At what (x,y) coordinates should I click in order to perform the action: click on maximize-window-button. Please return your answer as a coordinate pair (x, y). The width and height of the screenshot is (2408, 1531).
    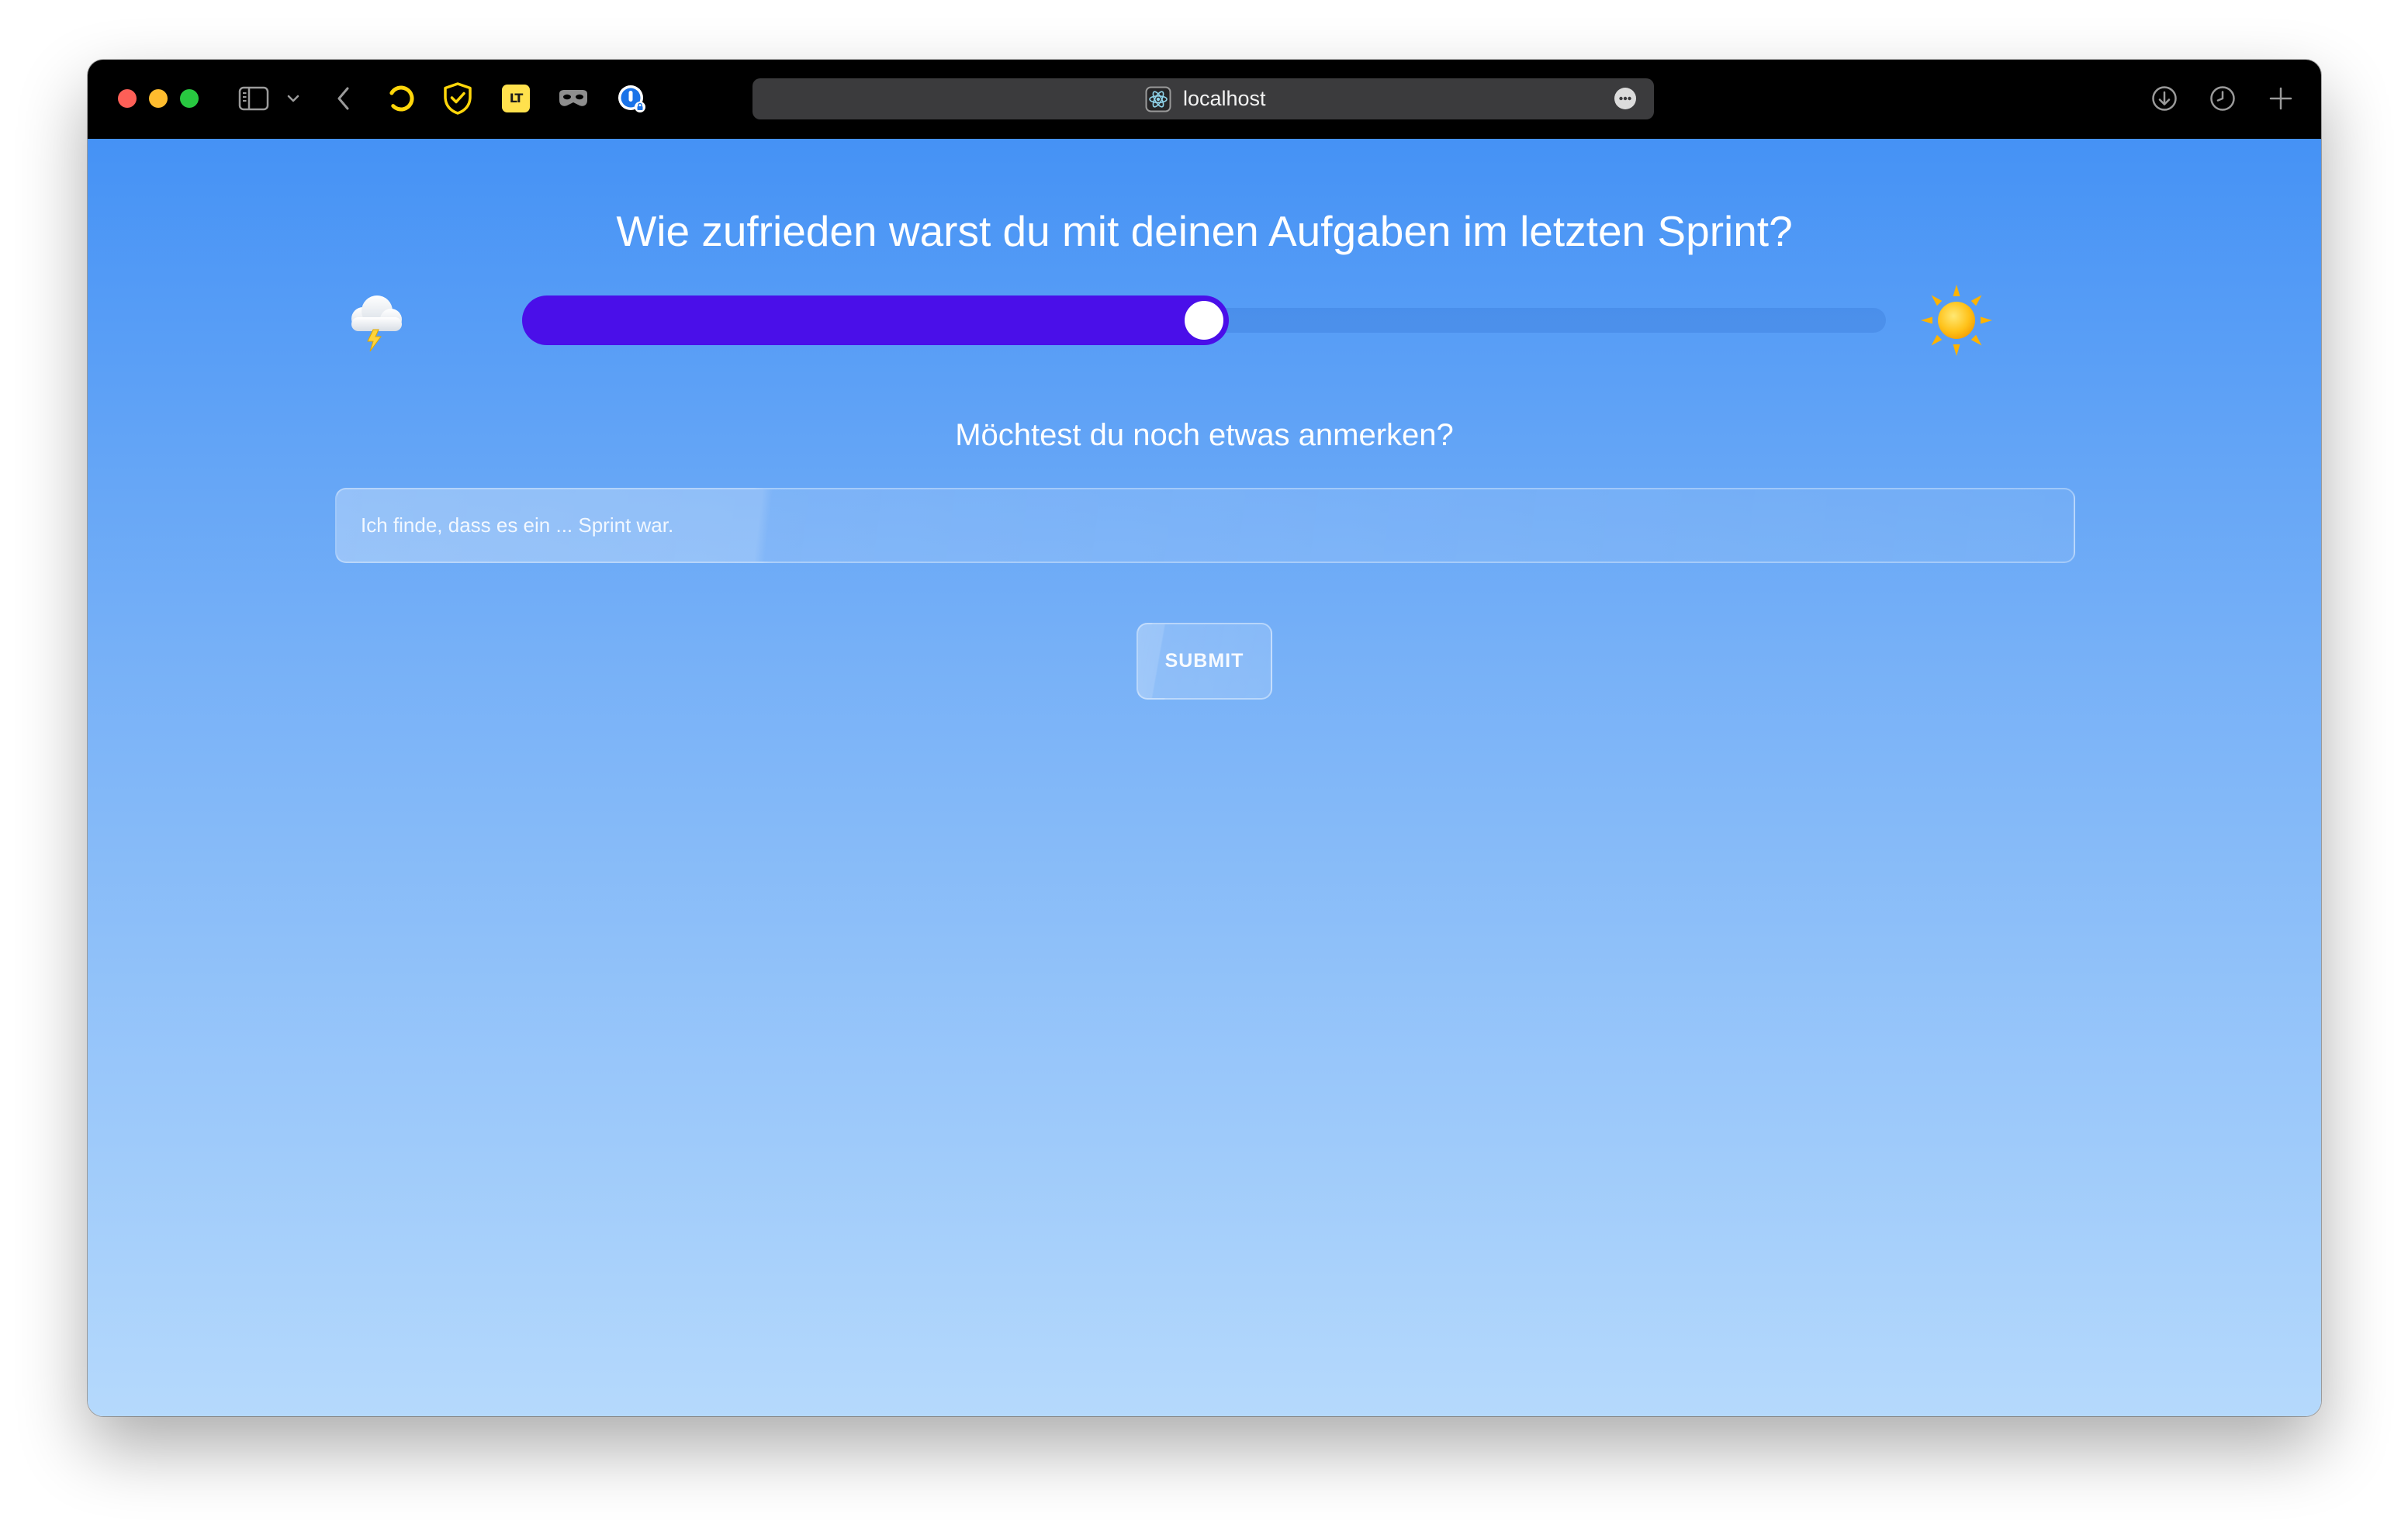
    Looking at the image, I should click on (189, 98).